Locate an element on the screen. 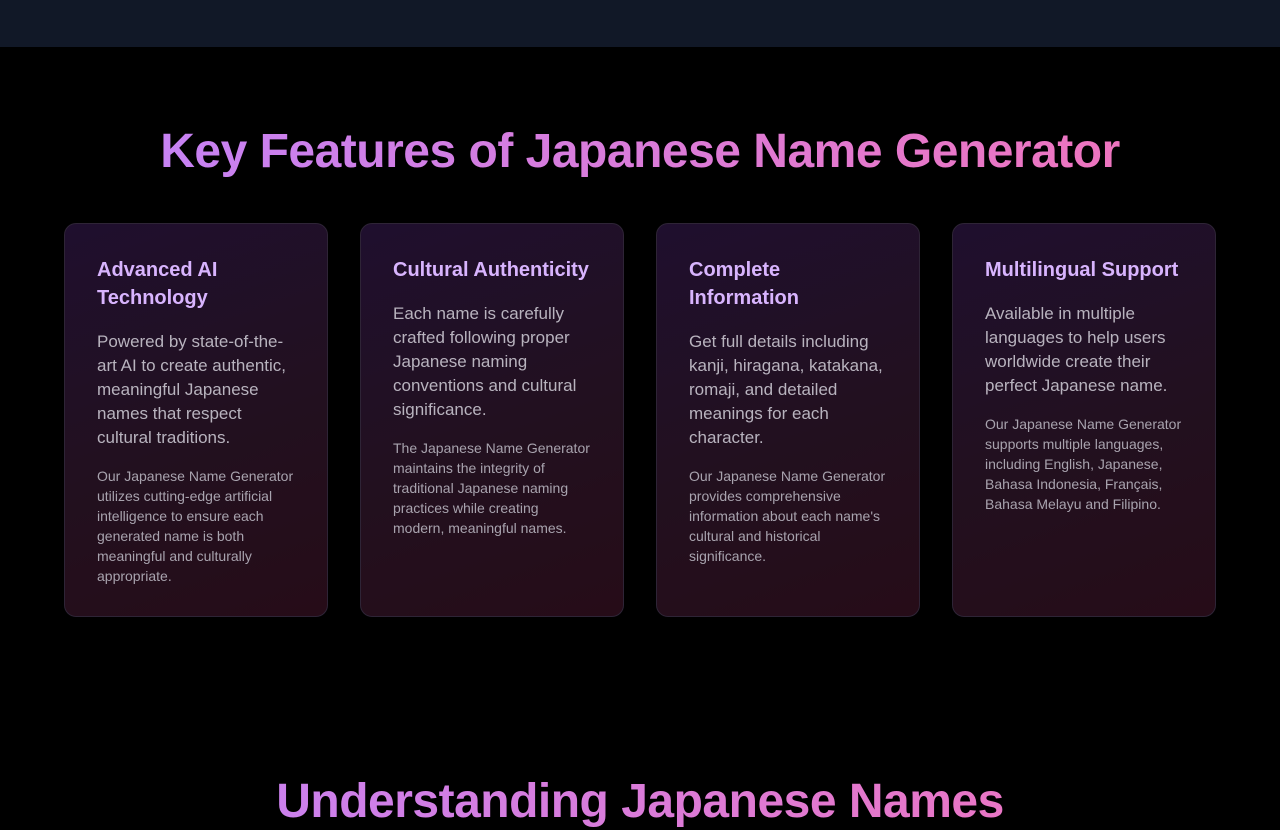 The image size is (1280, 830). features-heading: Key Features of Japanese Name Generator is located at coordinates (640, 152).